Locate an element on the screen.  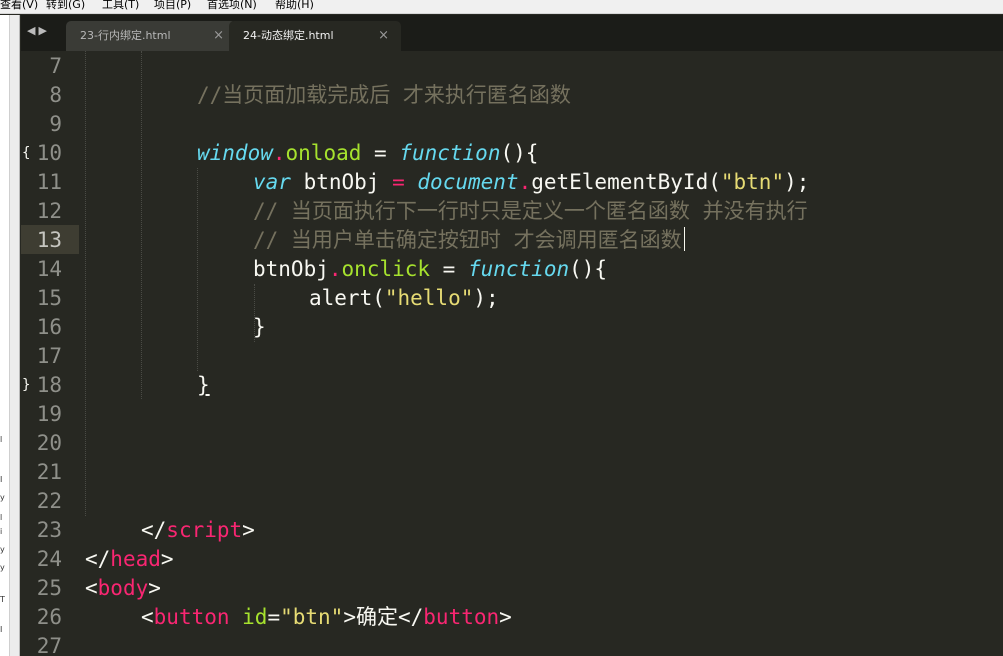
background-text: T is located at coordinates (2, 599).